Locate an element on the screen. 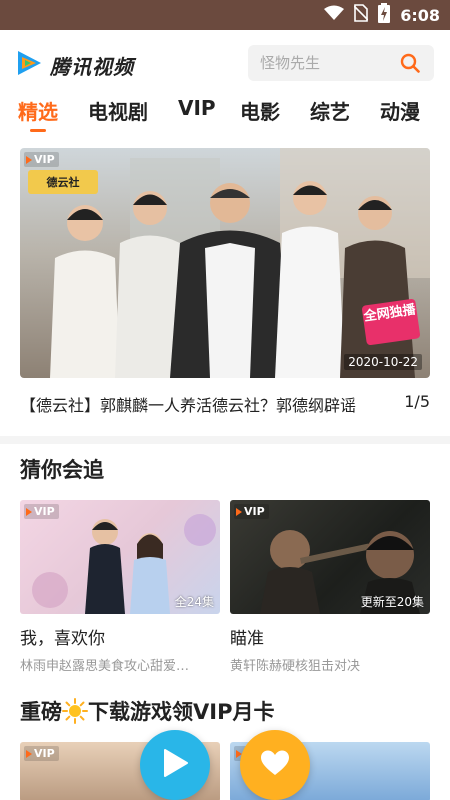 This screenshot has height=800, width=450. search-box is located at coordinates (341, 63).